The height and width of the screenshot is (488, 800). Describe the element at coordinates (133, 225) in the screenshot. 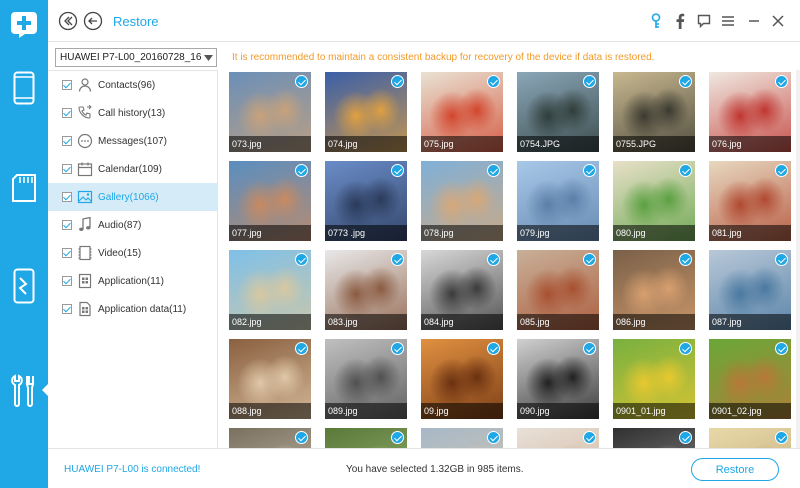

I see `category-audio: Audio(87)` at that location.